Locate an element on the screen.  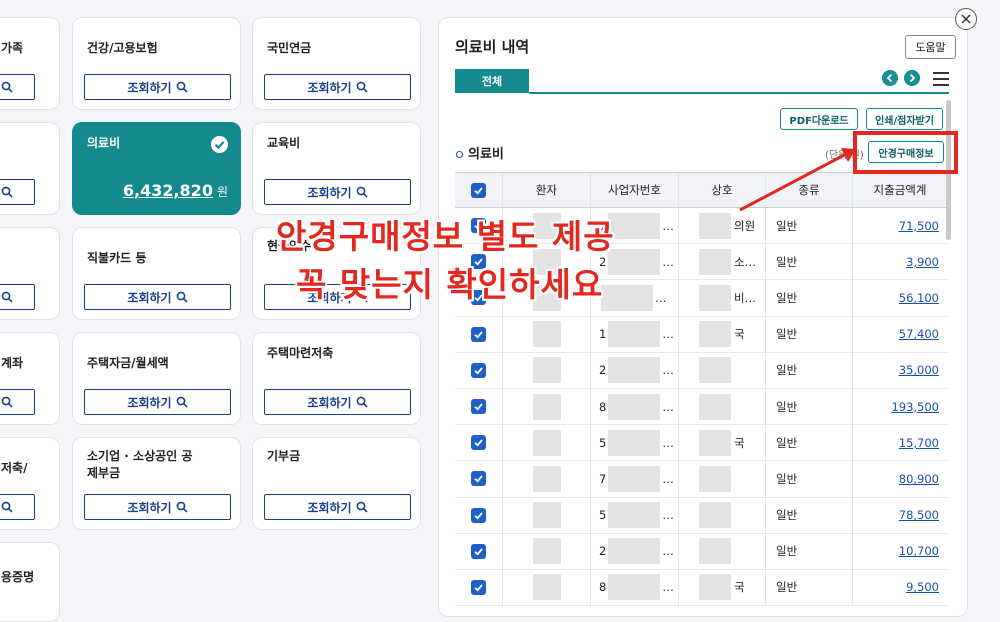
annotation-line-1: 안경구매정보 별도 제공 is located at coordinates (445, 236).